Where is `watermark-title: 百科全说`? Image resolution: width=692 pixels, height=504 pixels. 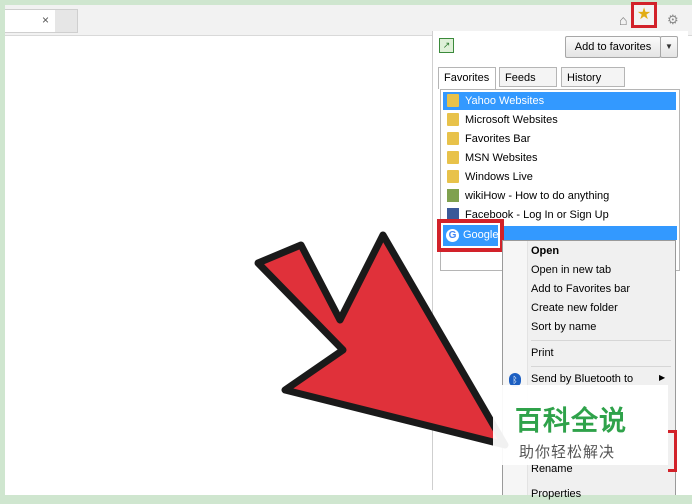
watermark-title: 百科全说 is located at coordinates (571, 421).